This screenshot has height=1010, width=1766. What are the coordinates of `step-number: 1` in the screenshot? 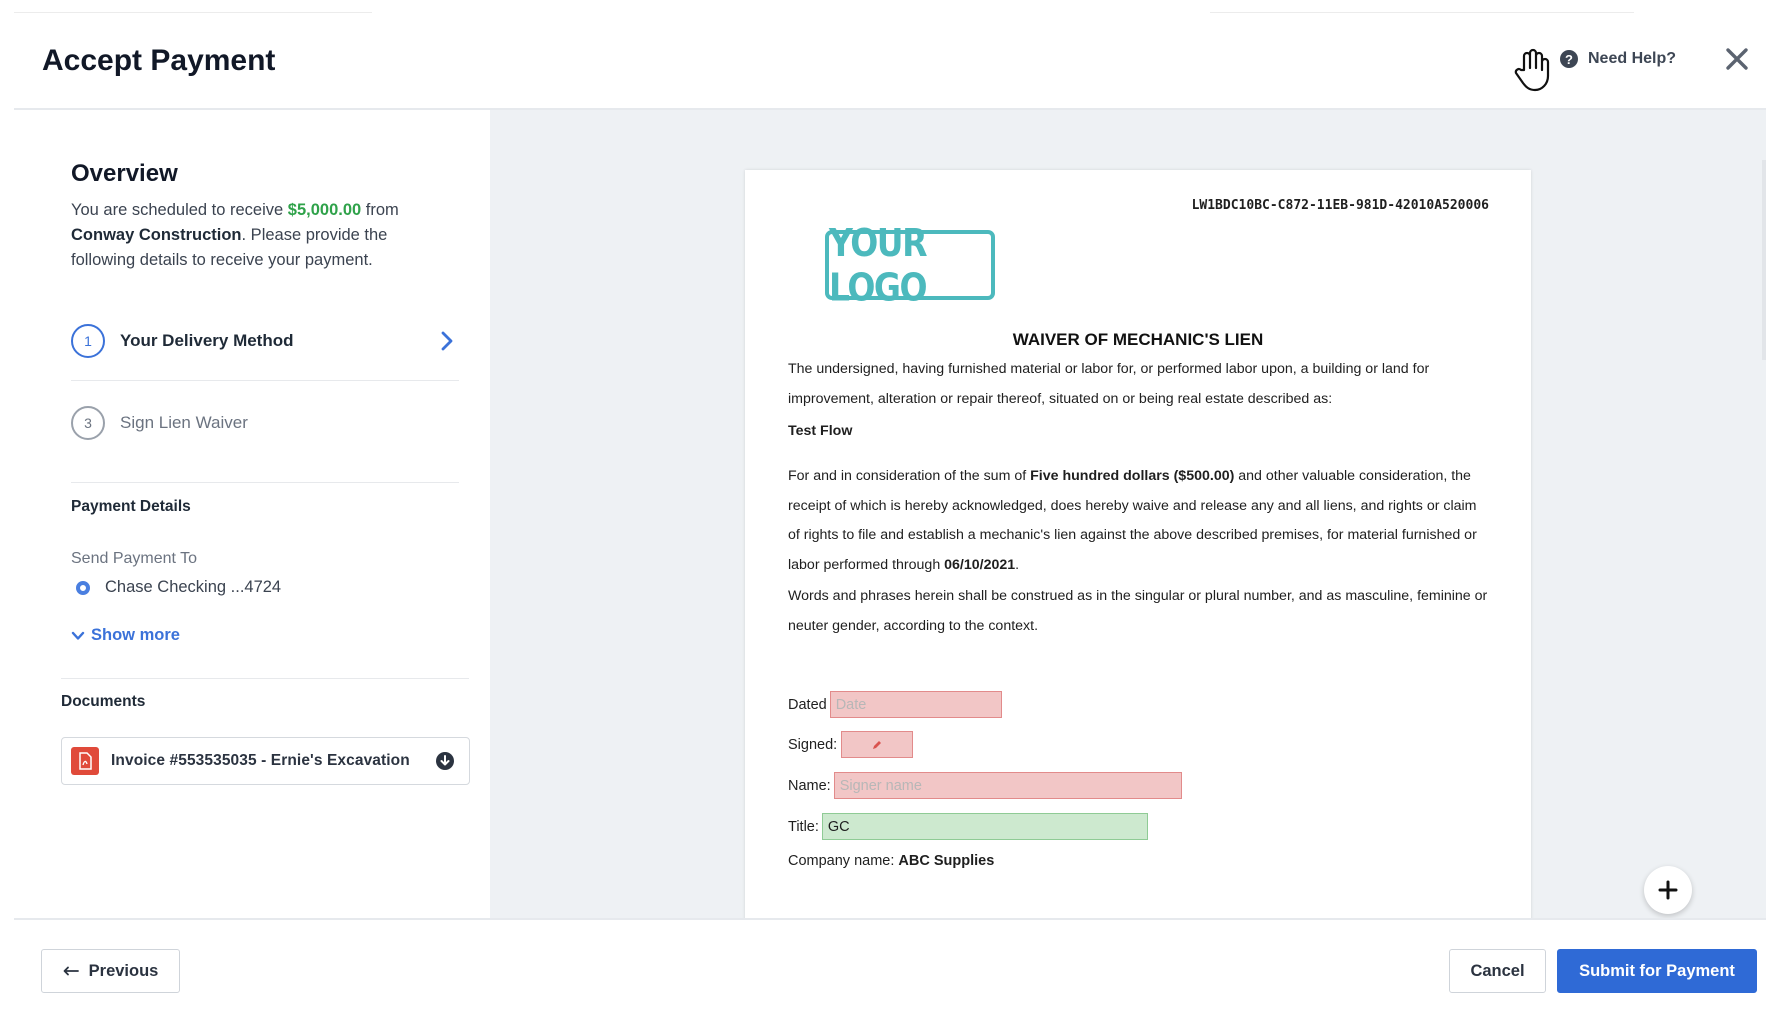 It's located at (88, 341).